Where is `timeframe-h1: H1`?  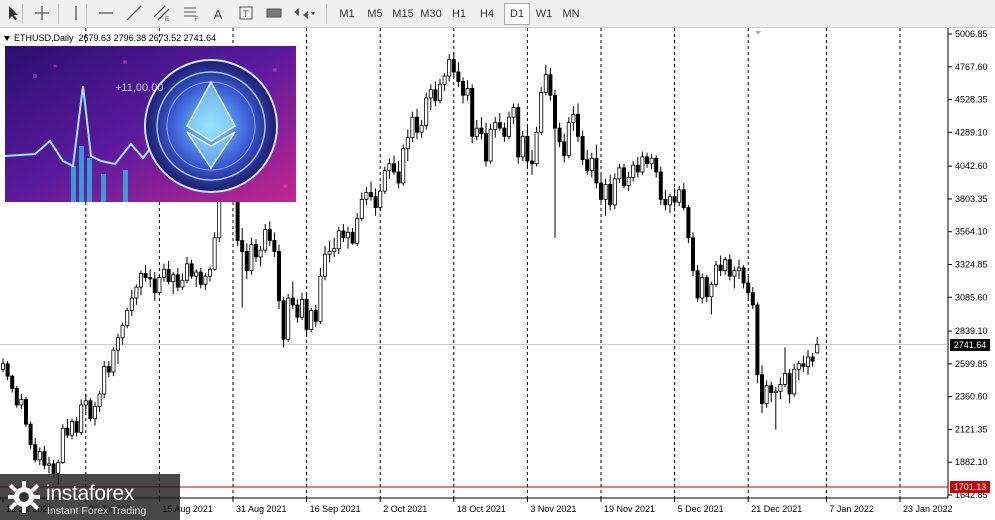 timeframe-h1: H1 is located at coordinates (459, 14).